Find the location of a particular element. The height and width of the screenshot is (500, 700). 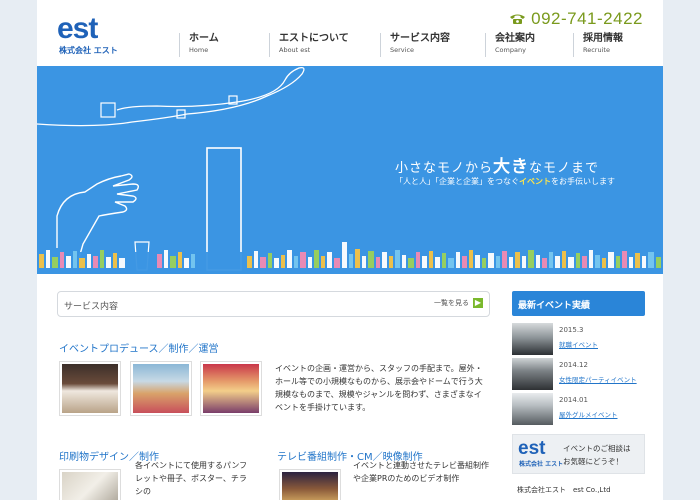

hero-subtitle-part: をお手伝いします is located at coordinates (583, 181).